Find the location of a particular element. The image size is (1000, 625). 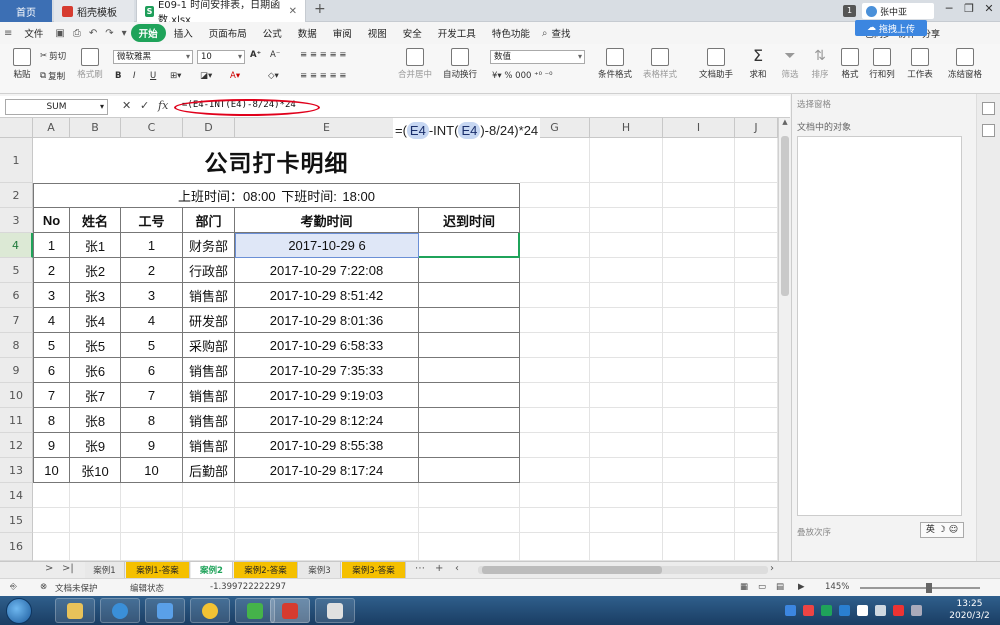

table-cell: 张9 is located at coordinates (95, 445).